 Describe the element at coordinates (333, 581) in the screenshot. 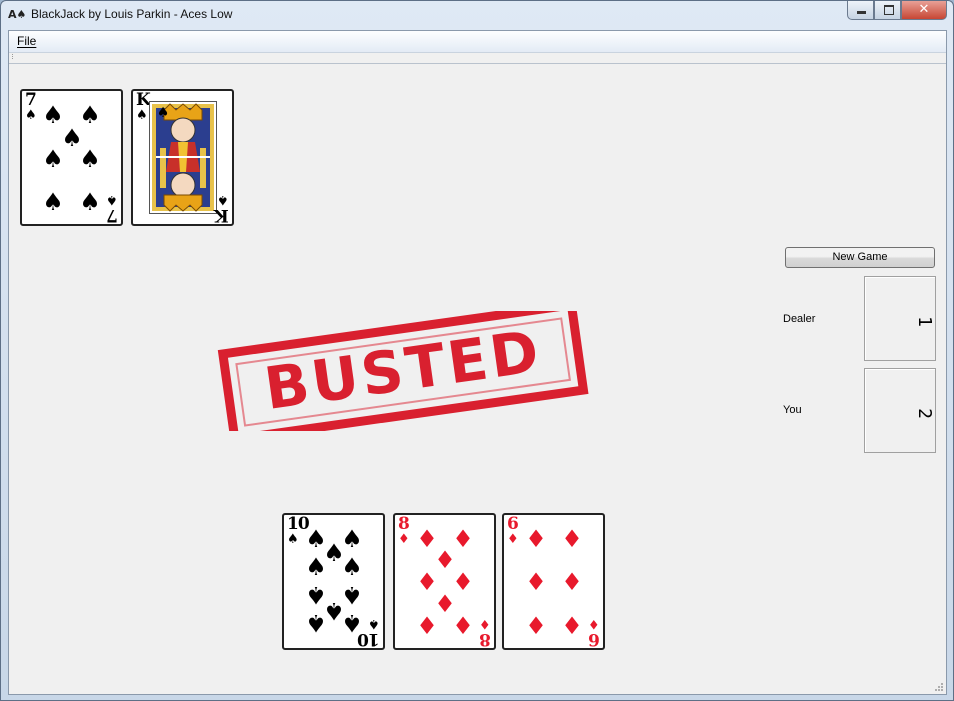

I see `player-card-1: 10 ♠ ♠ ♠ ♠ ♠ ♠ ♠ ♠ ♠ ♠ ♠ ♠ 10` at that location.